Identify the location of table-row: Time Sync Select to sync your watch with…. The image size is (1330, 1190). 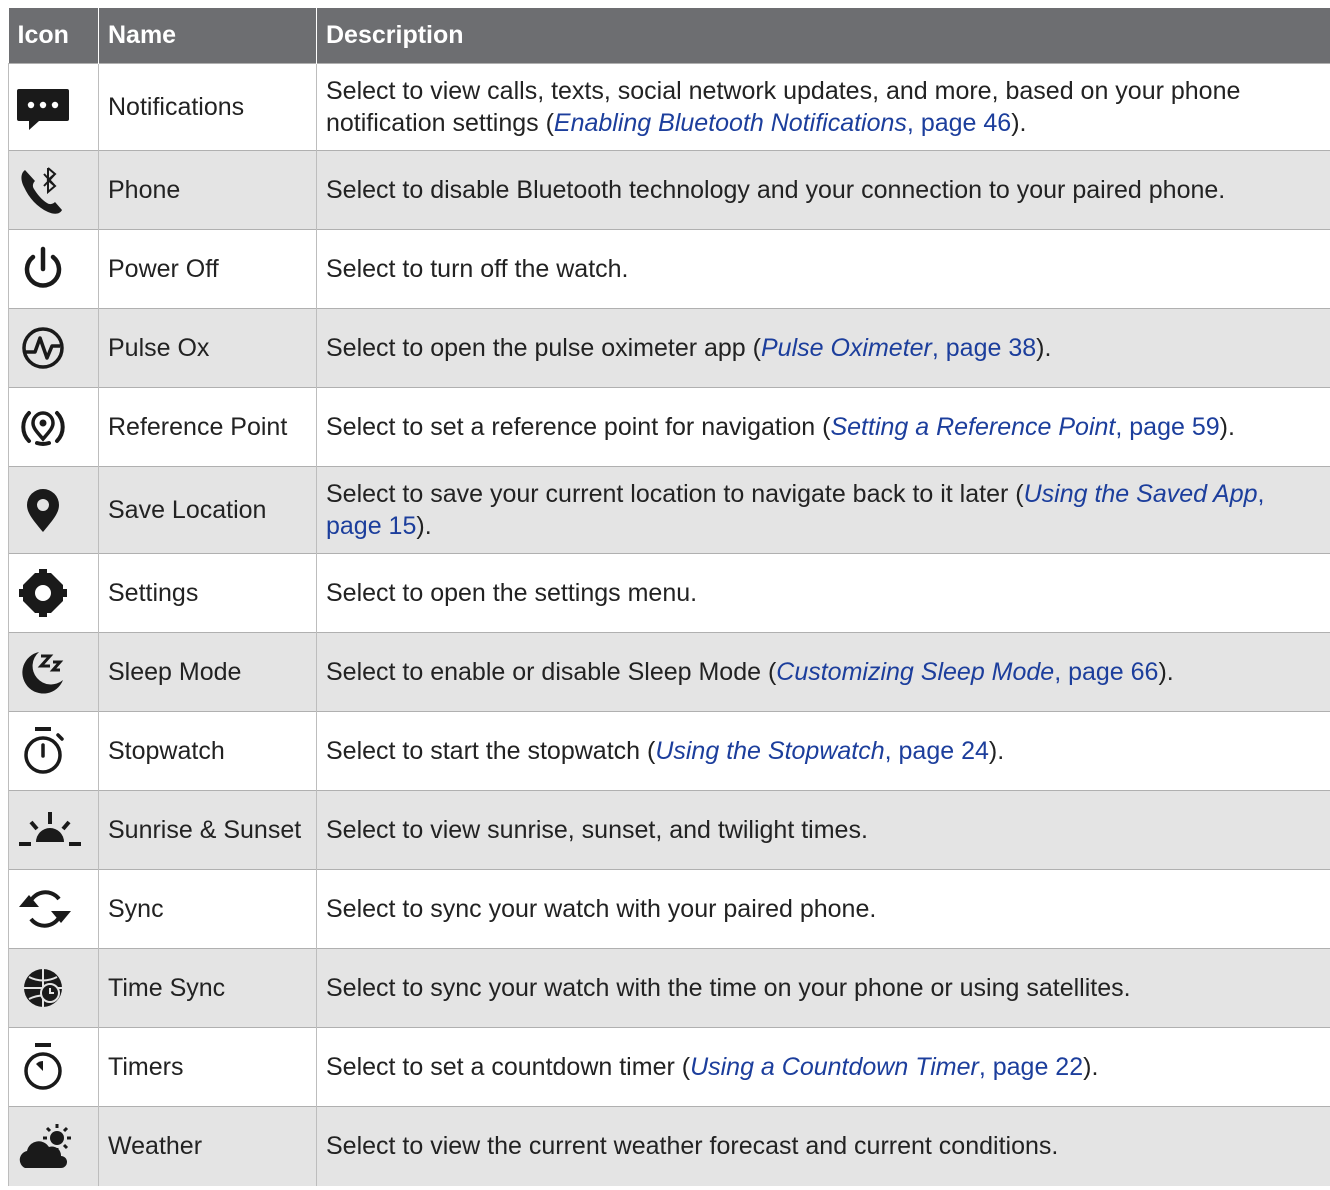
(669, 988).